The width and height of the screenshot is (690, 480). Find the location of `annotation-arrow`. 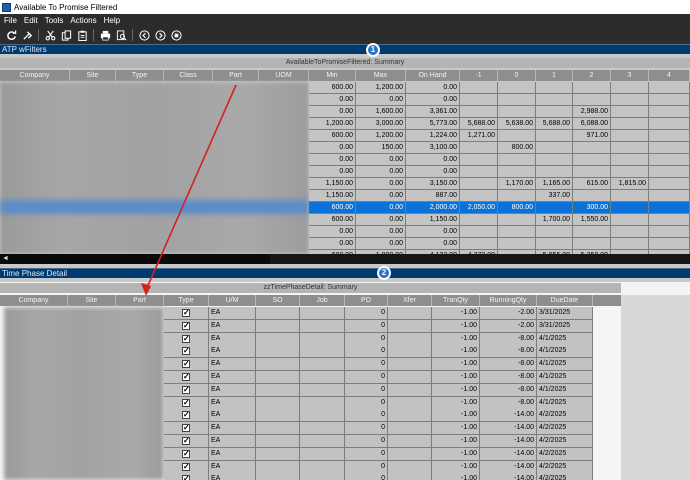

annotation-arrow is located at coordinates (189, 190).